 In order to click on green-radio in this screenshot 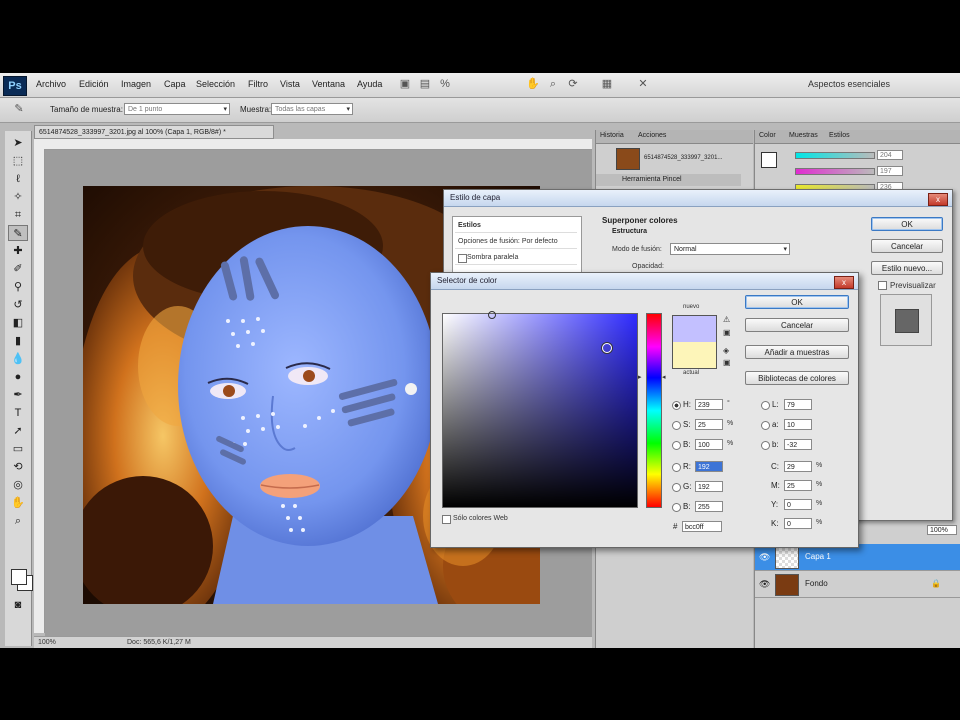, I will do `click(676, 487)`.